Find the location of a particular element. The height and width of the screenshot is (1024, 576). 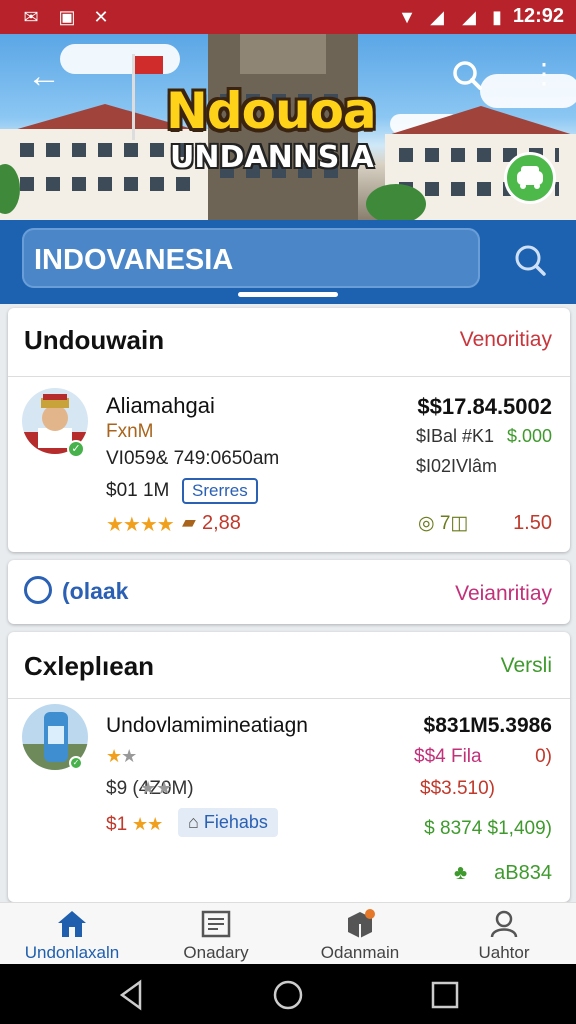

notification-icon: ▣ is located at coordinates (67, 17).